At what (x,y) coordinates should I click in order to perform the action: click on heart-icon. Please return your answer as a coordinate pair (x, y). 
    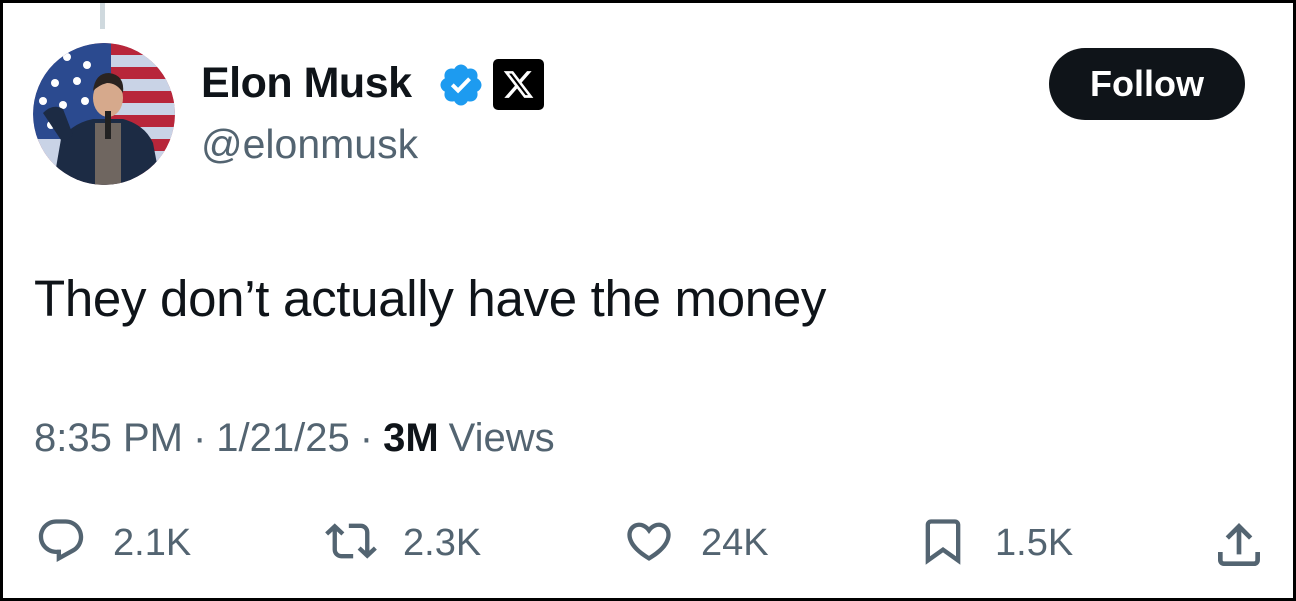
    Looking at the image, I should click on (649, 543).